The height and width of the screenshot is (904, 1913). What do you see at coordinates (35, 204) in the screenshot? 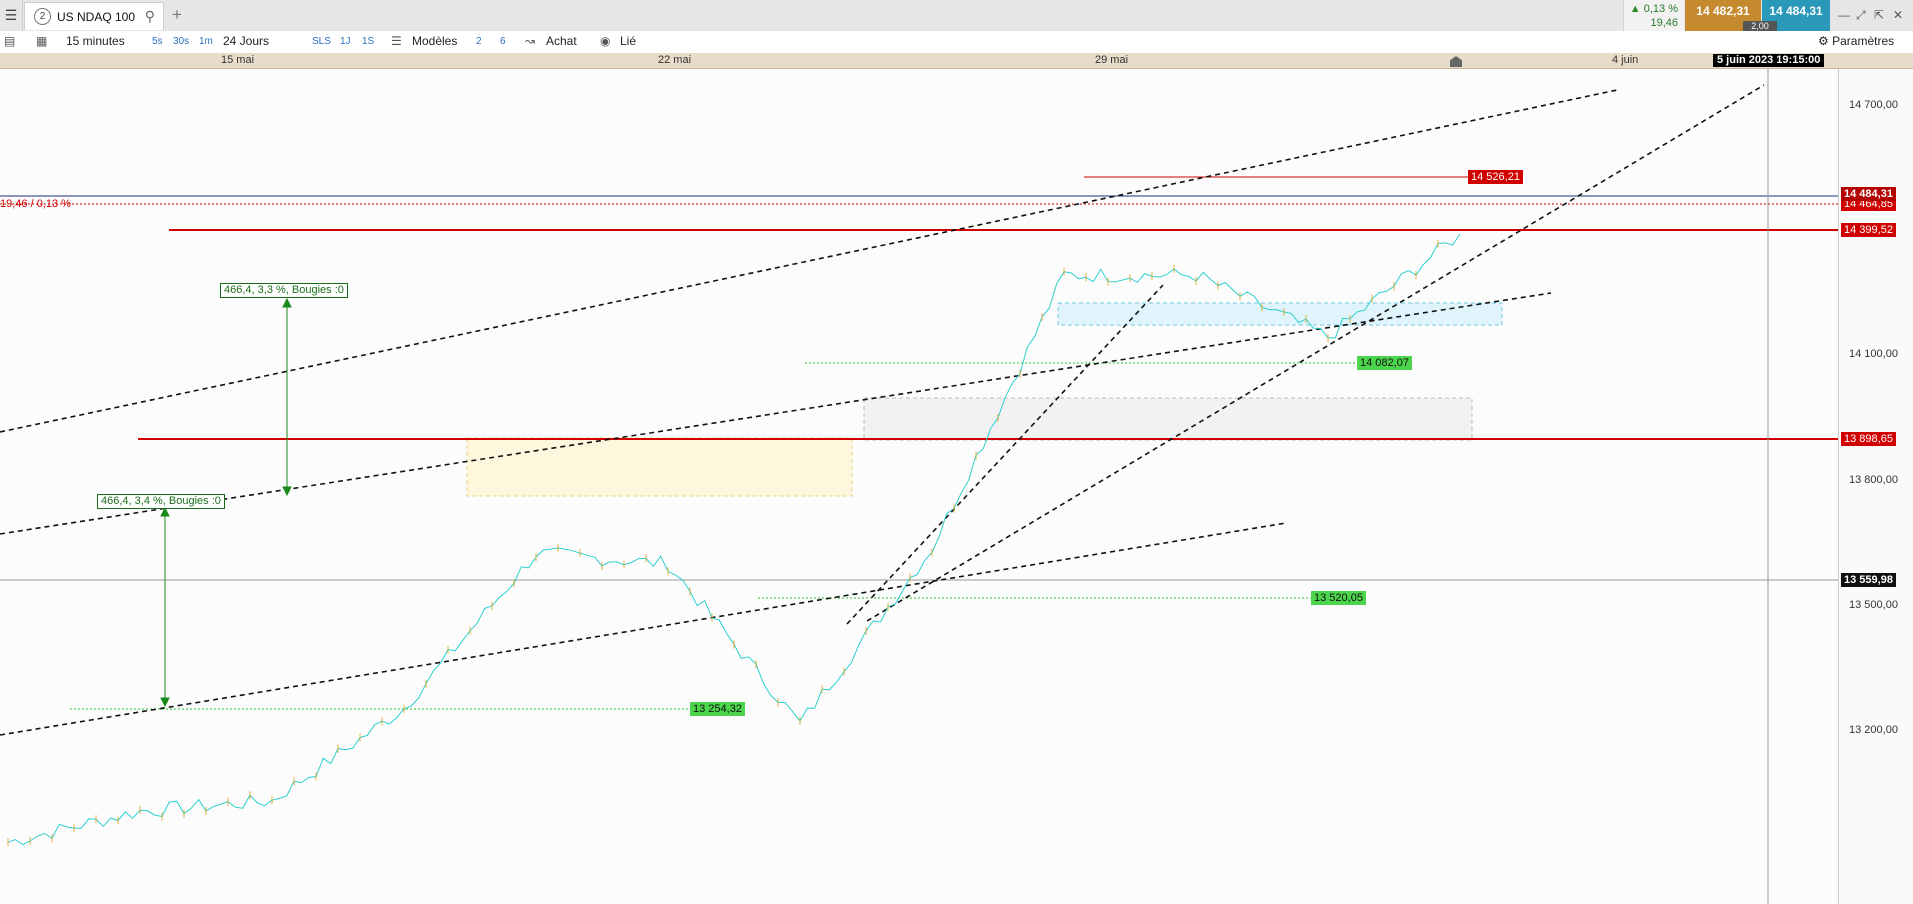
I see `price-change-label: 19,46 / 0,13 %` at bounding box center [35, 204].